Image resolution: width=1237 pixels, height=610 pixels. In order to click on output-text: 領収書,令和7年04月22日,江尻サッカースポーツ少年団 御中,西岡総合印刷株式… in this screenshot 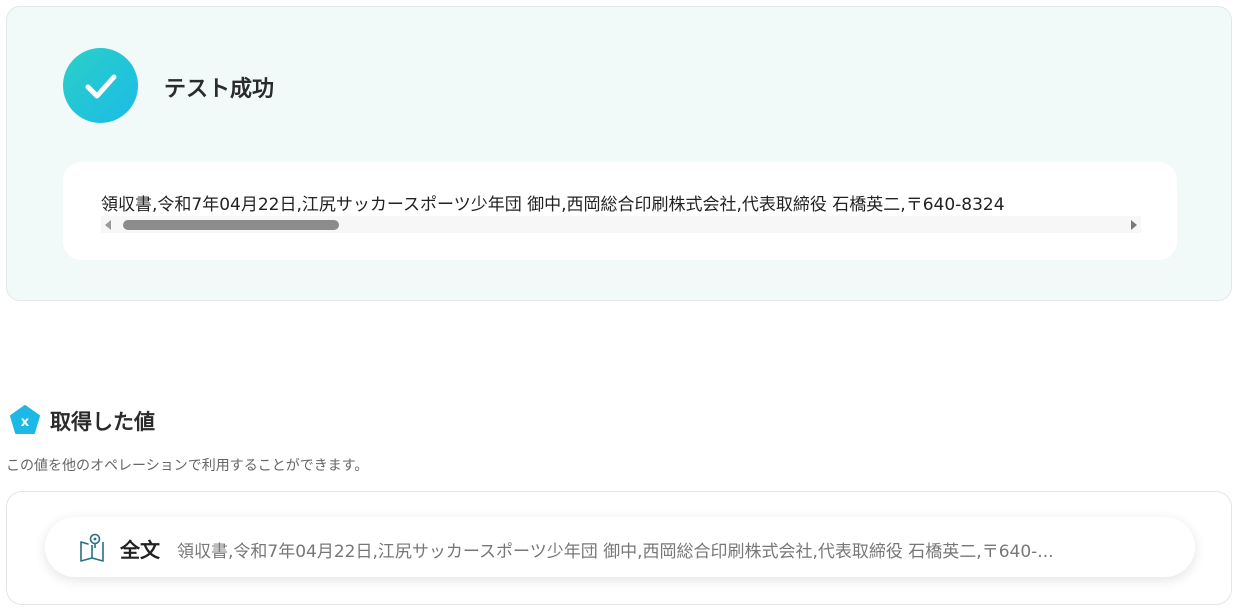, I will do `click(553, 205)`.